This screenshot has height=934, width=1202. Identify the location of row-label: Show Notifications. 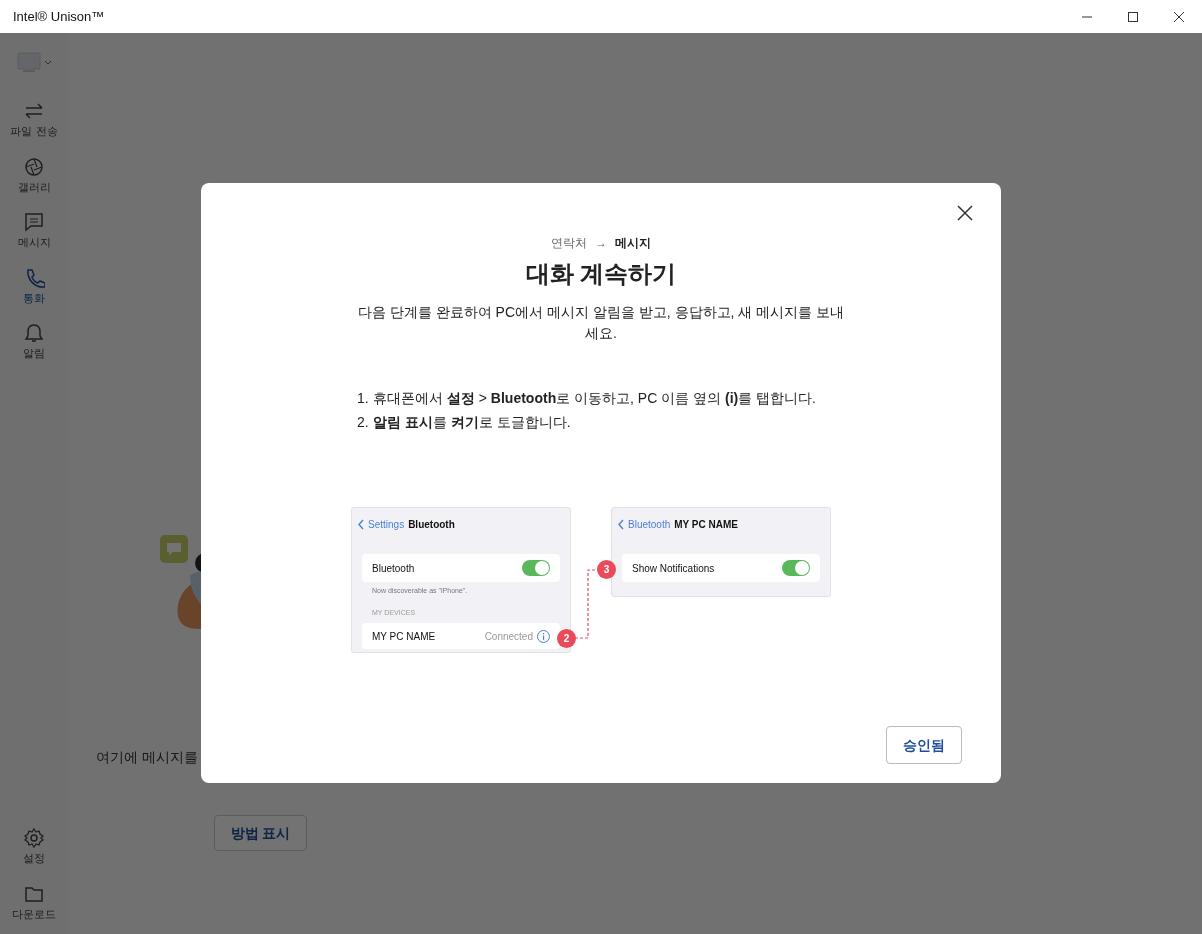
(673, 568).